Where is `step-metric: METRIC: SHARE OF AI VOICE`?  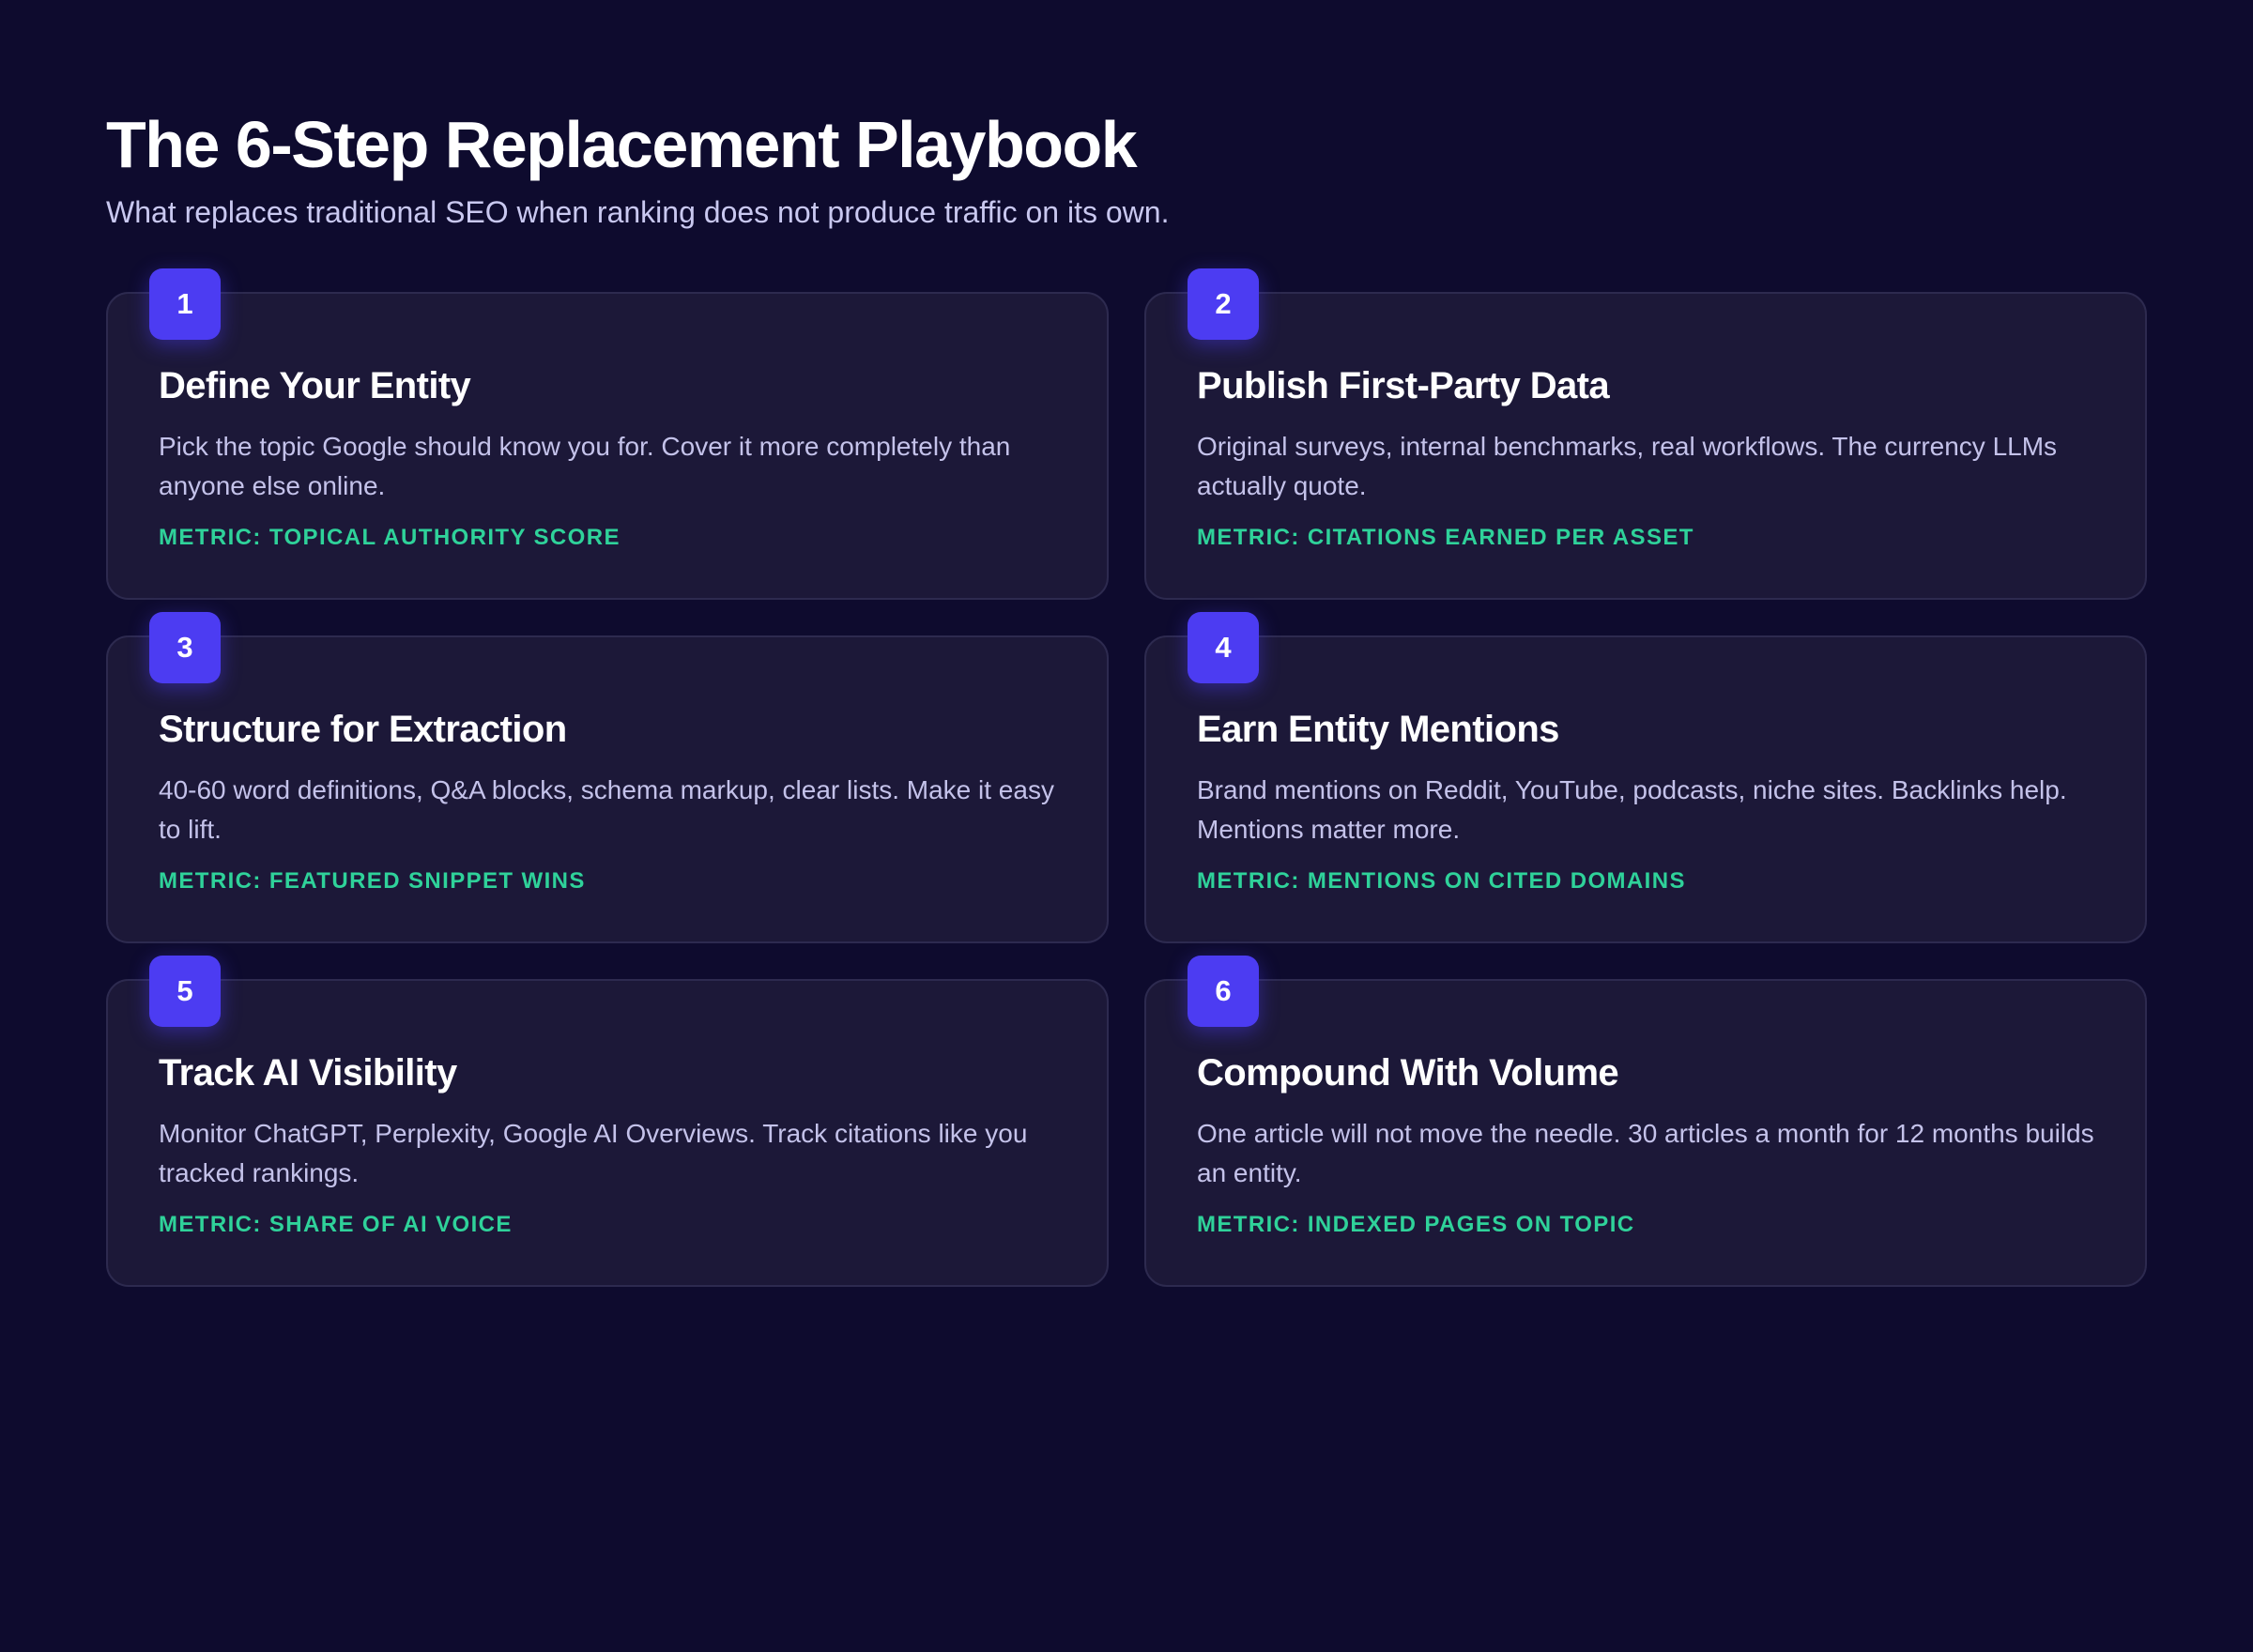 step-metric: METRIC: SHARE OF AI VOICE is located at coordinates (336, 1224).